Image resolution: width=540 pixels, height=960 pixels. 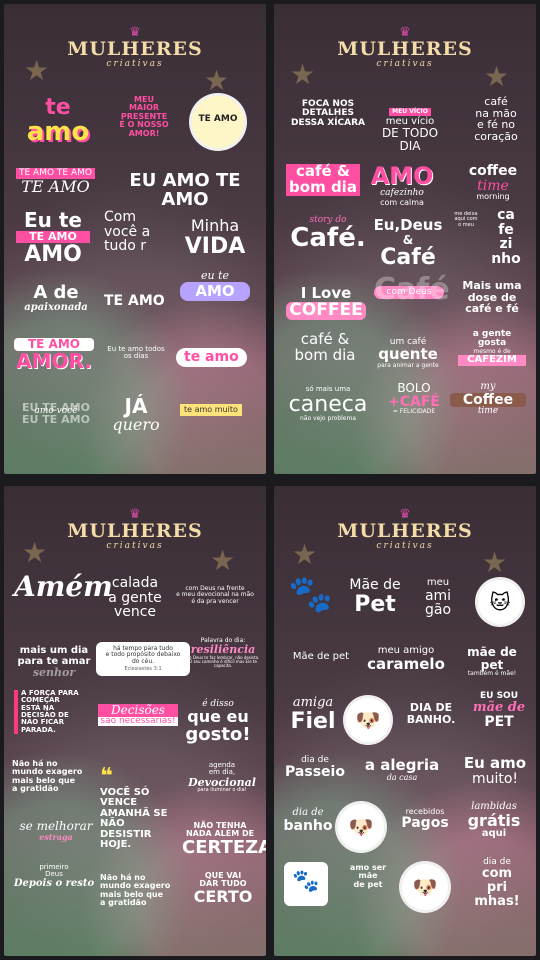 What do you see at coordinates (494, 820) in the screenshot?
I see `sticker-lambidas-gratis: lambidas grátis aqui` at bounding box center [494, 820].